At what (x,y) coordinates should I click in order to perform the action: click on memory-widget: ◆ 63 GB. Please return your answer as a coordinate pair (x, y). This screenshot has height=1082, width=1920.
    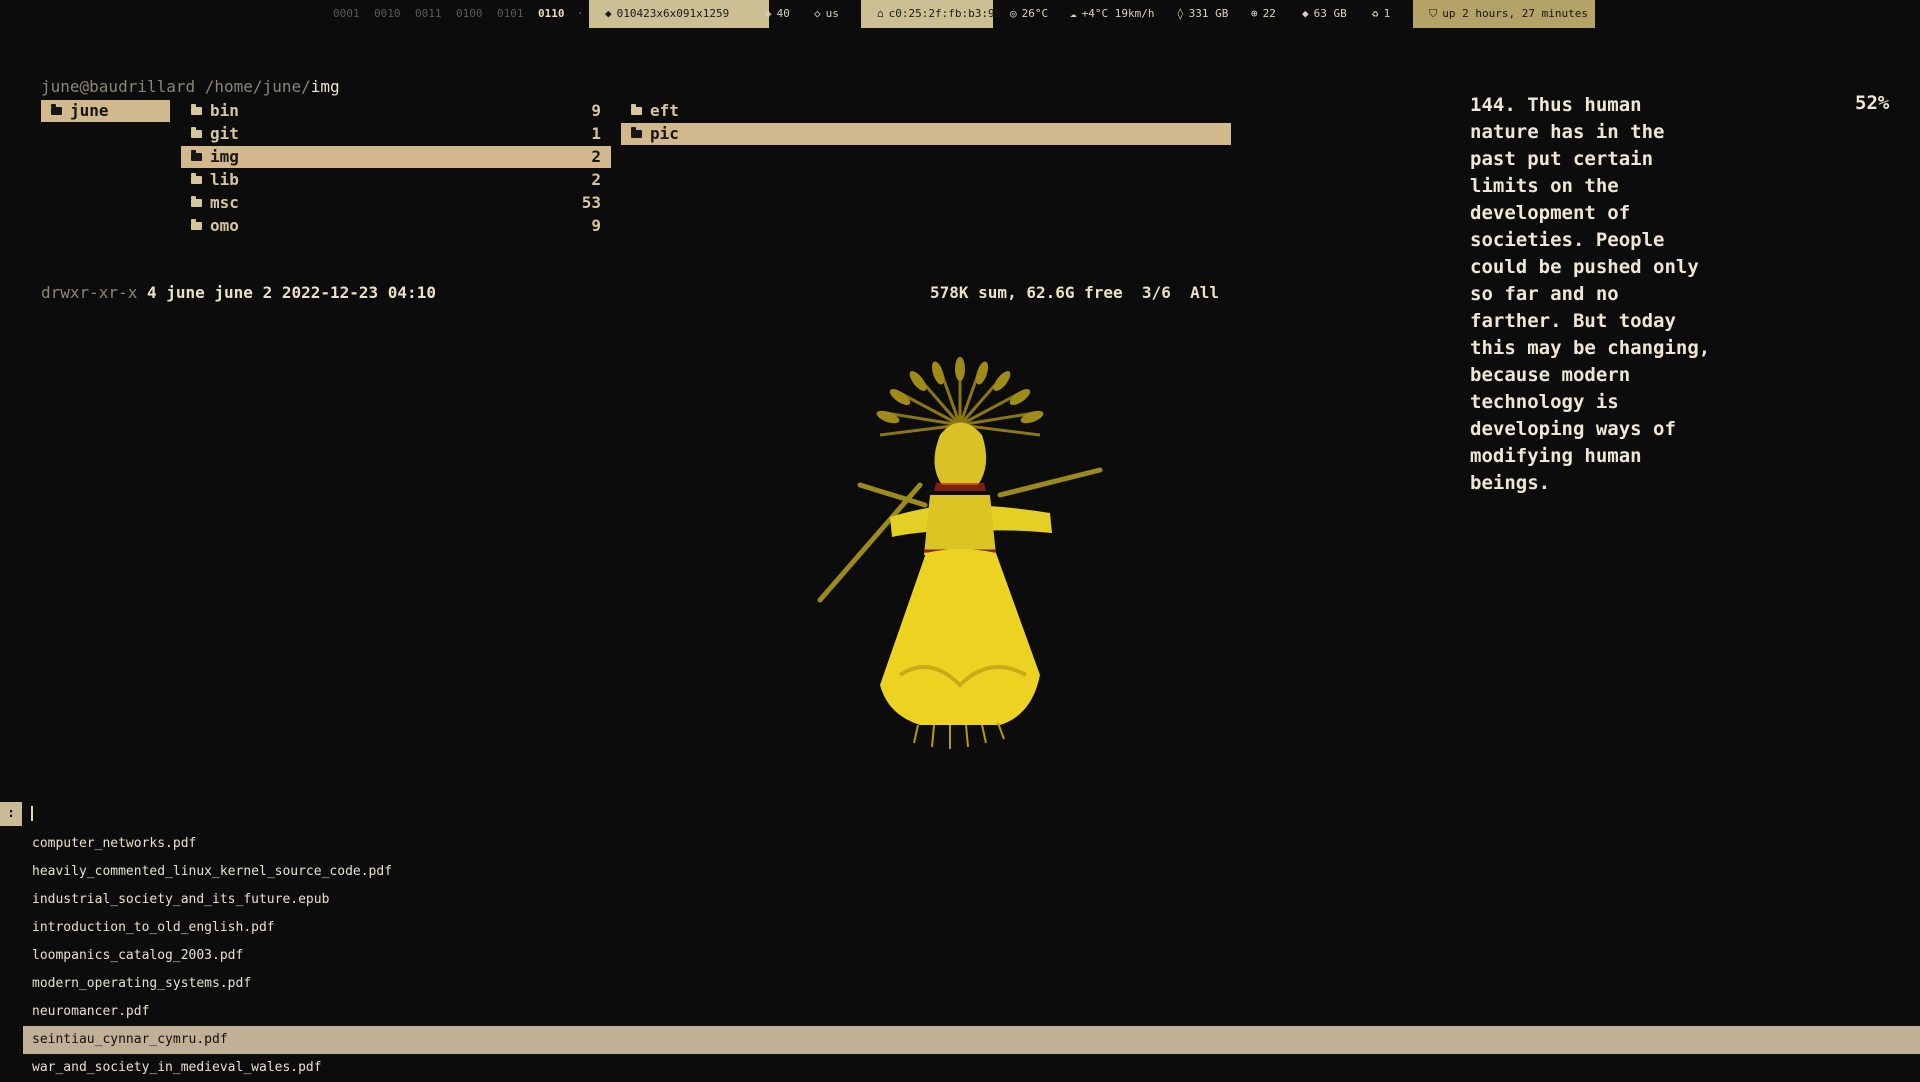
    Looking at the image, I should click on (1324, 14).